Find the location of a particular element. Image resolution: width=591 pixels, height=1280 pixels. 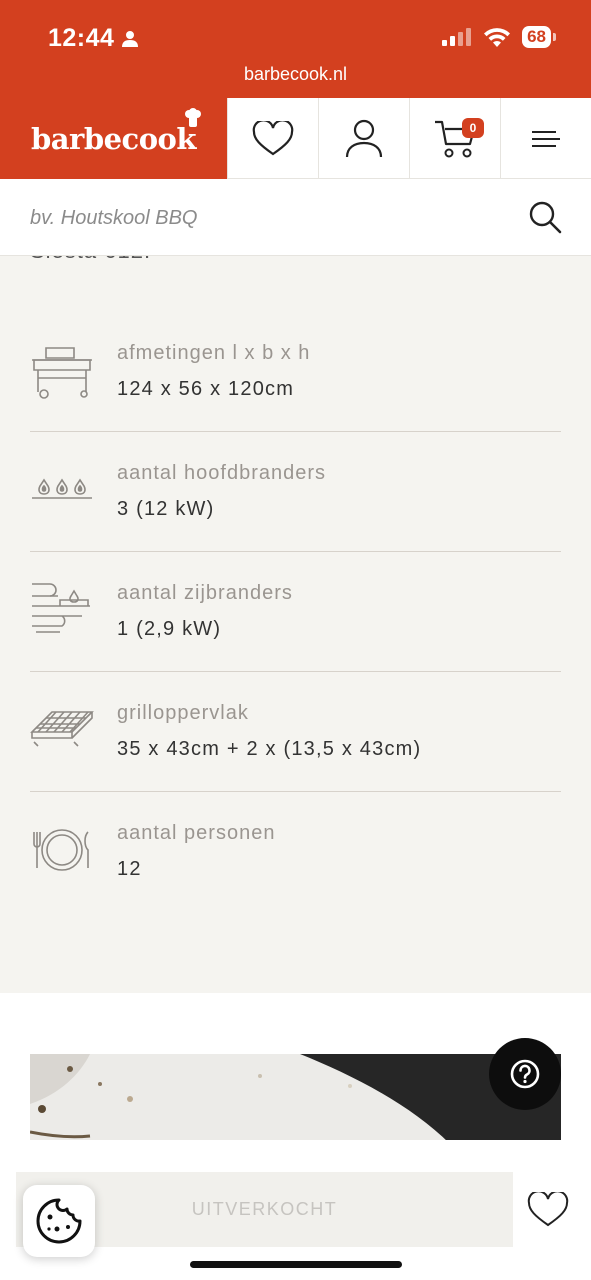

main-burners-icon is located at coordinates (62, 488).